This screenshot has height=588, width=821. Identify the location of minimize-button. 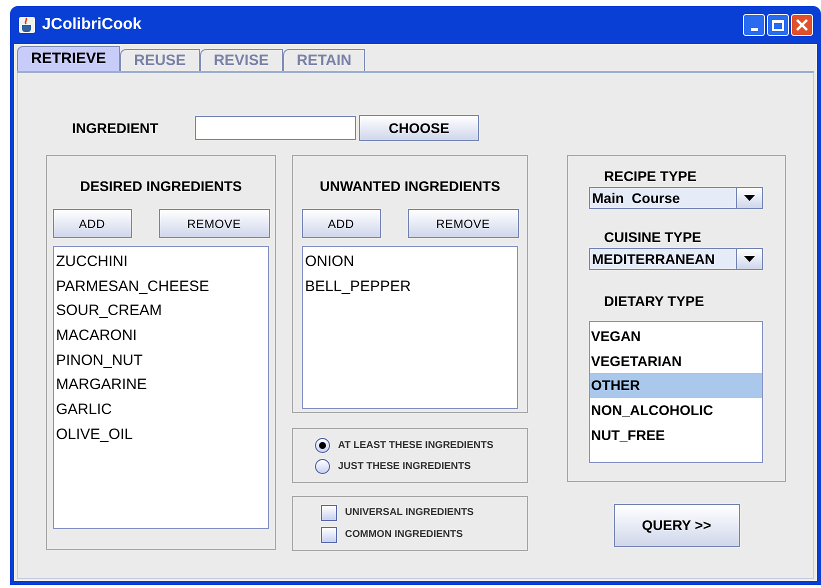
(754, 25).